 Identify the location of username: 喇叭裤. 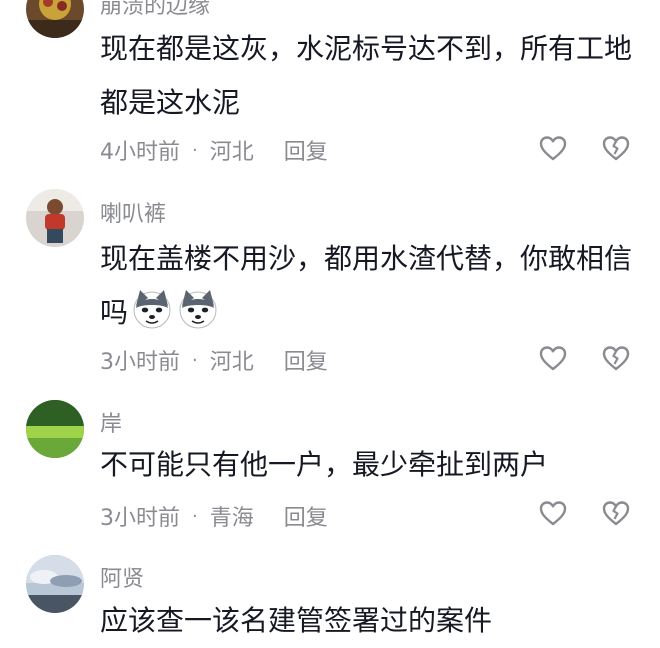
(133, 212).